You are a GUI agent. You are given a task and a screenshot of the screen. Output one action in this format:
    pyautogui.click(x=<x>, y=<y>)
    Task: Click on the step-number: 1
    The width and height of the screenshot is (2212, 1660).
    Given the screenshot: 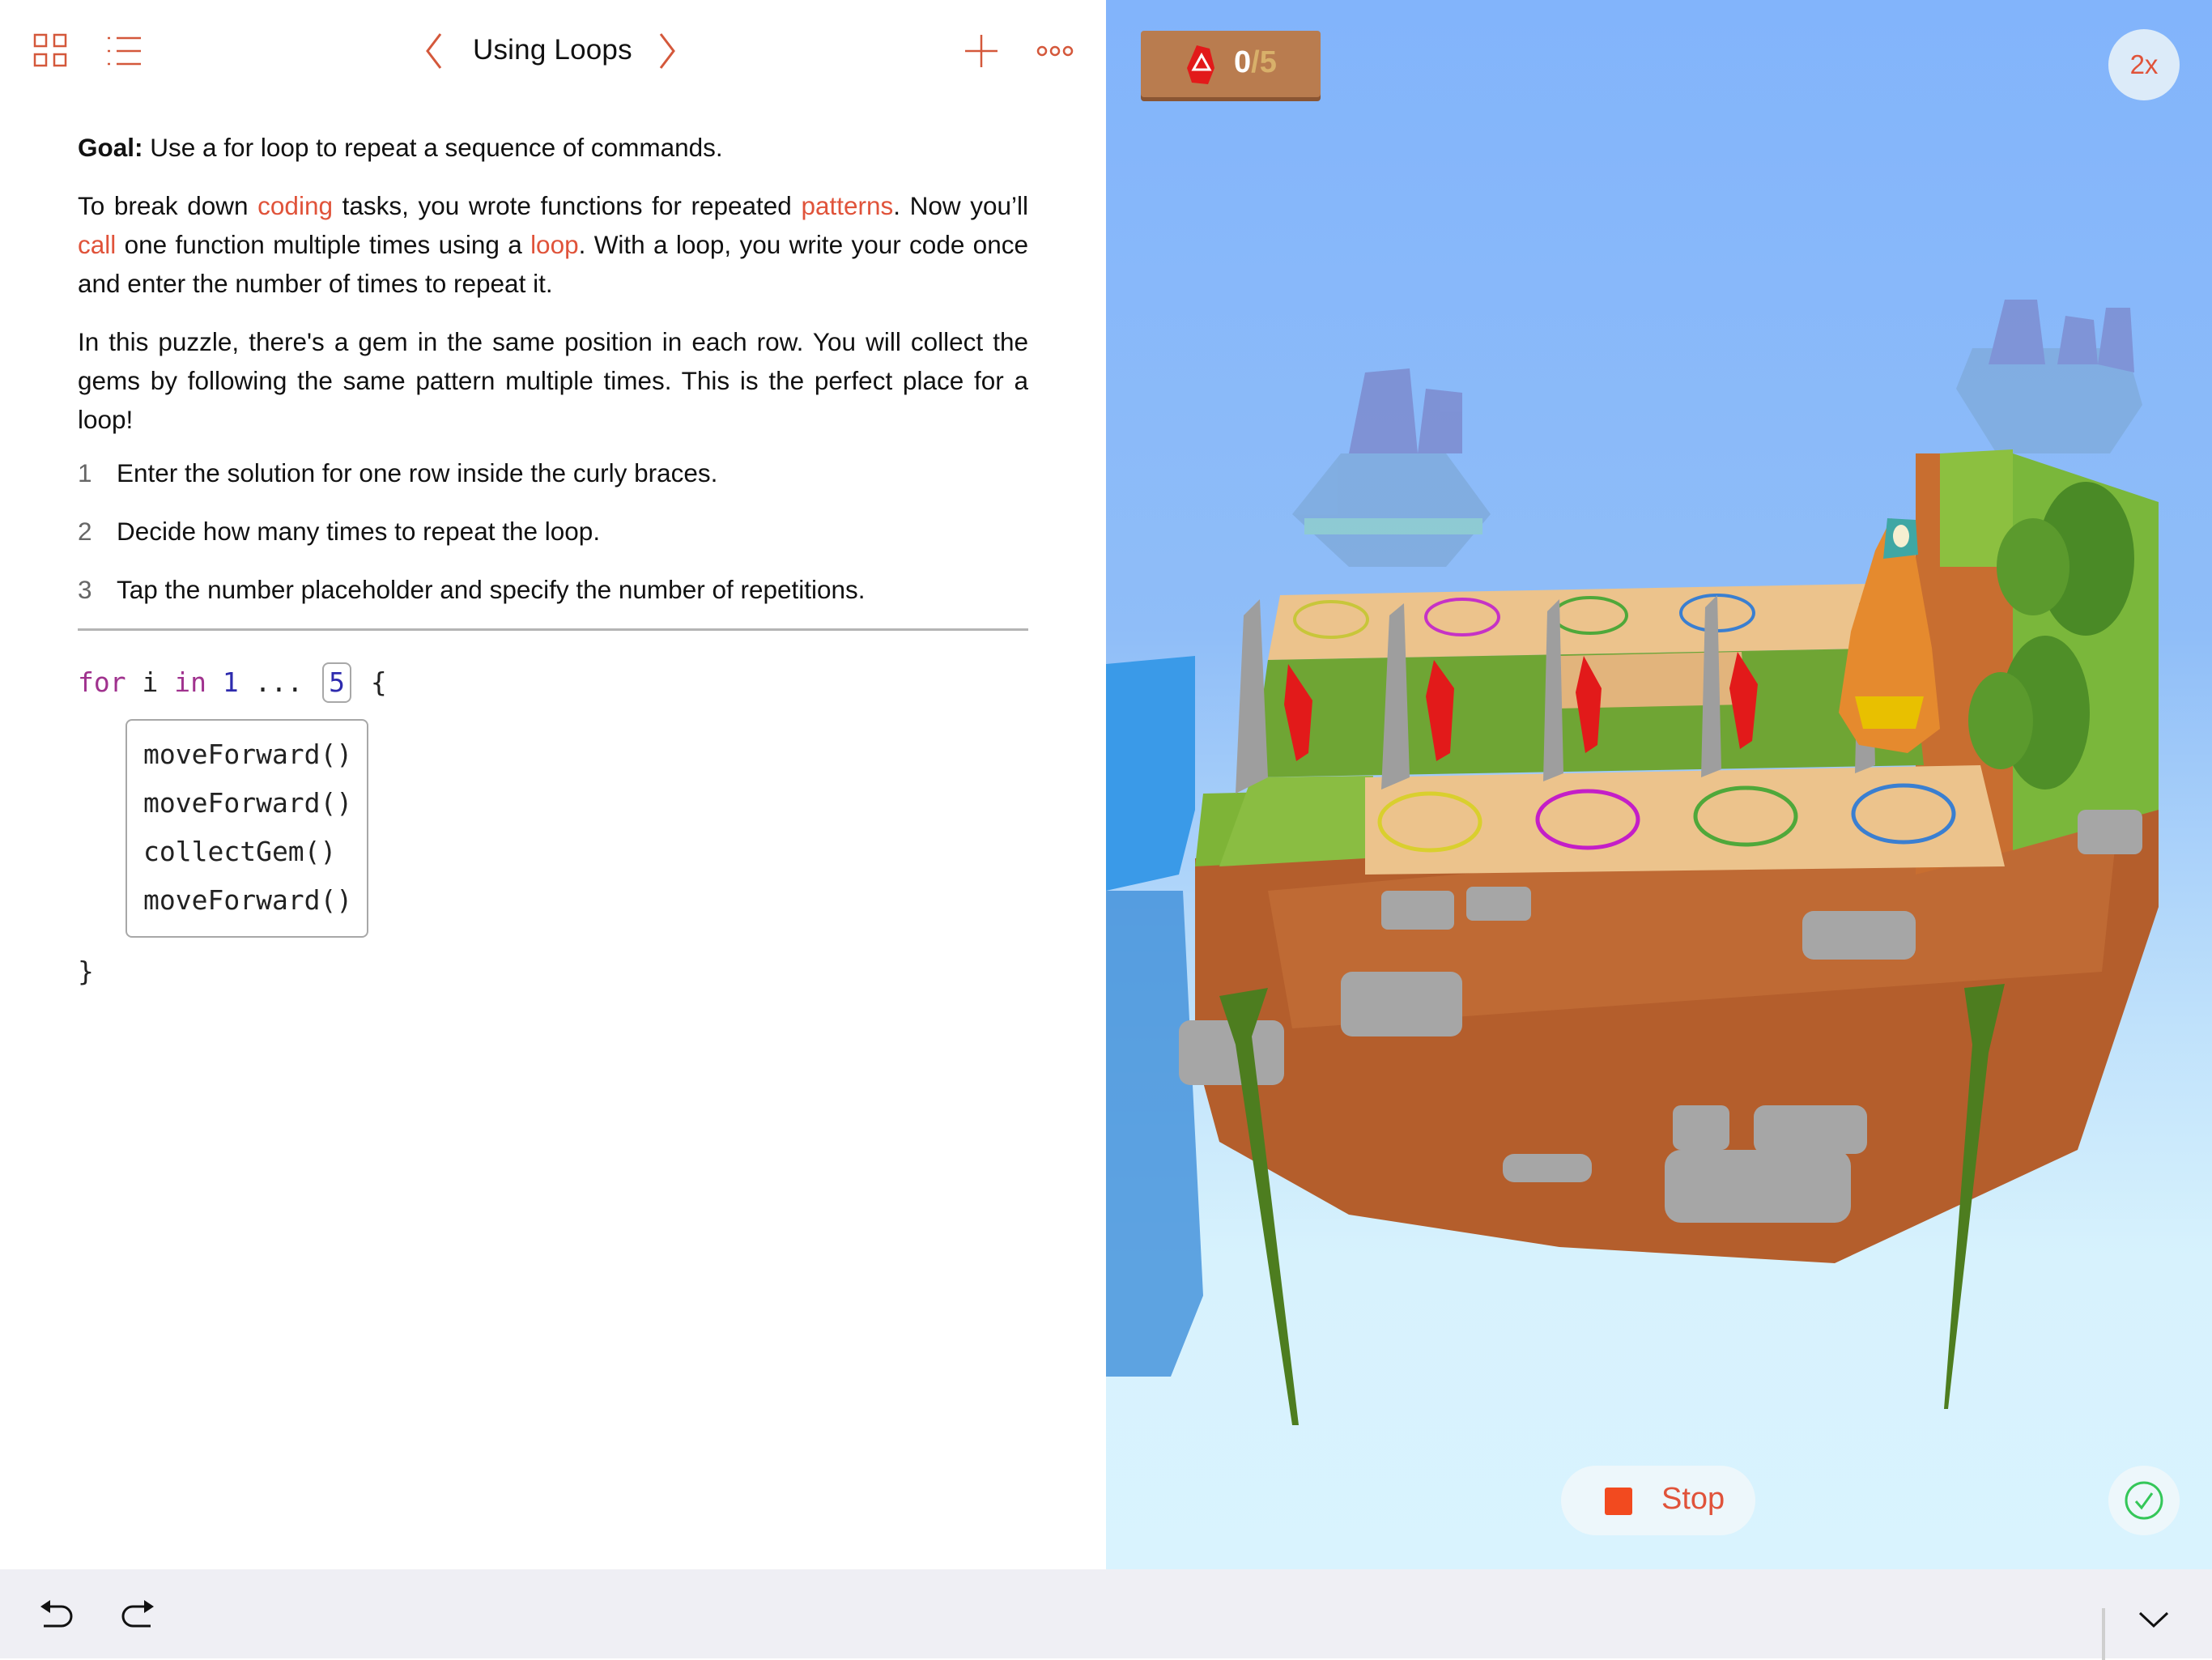 What is the action you would take?
    pyautogui.click(x=85, y=473)
    